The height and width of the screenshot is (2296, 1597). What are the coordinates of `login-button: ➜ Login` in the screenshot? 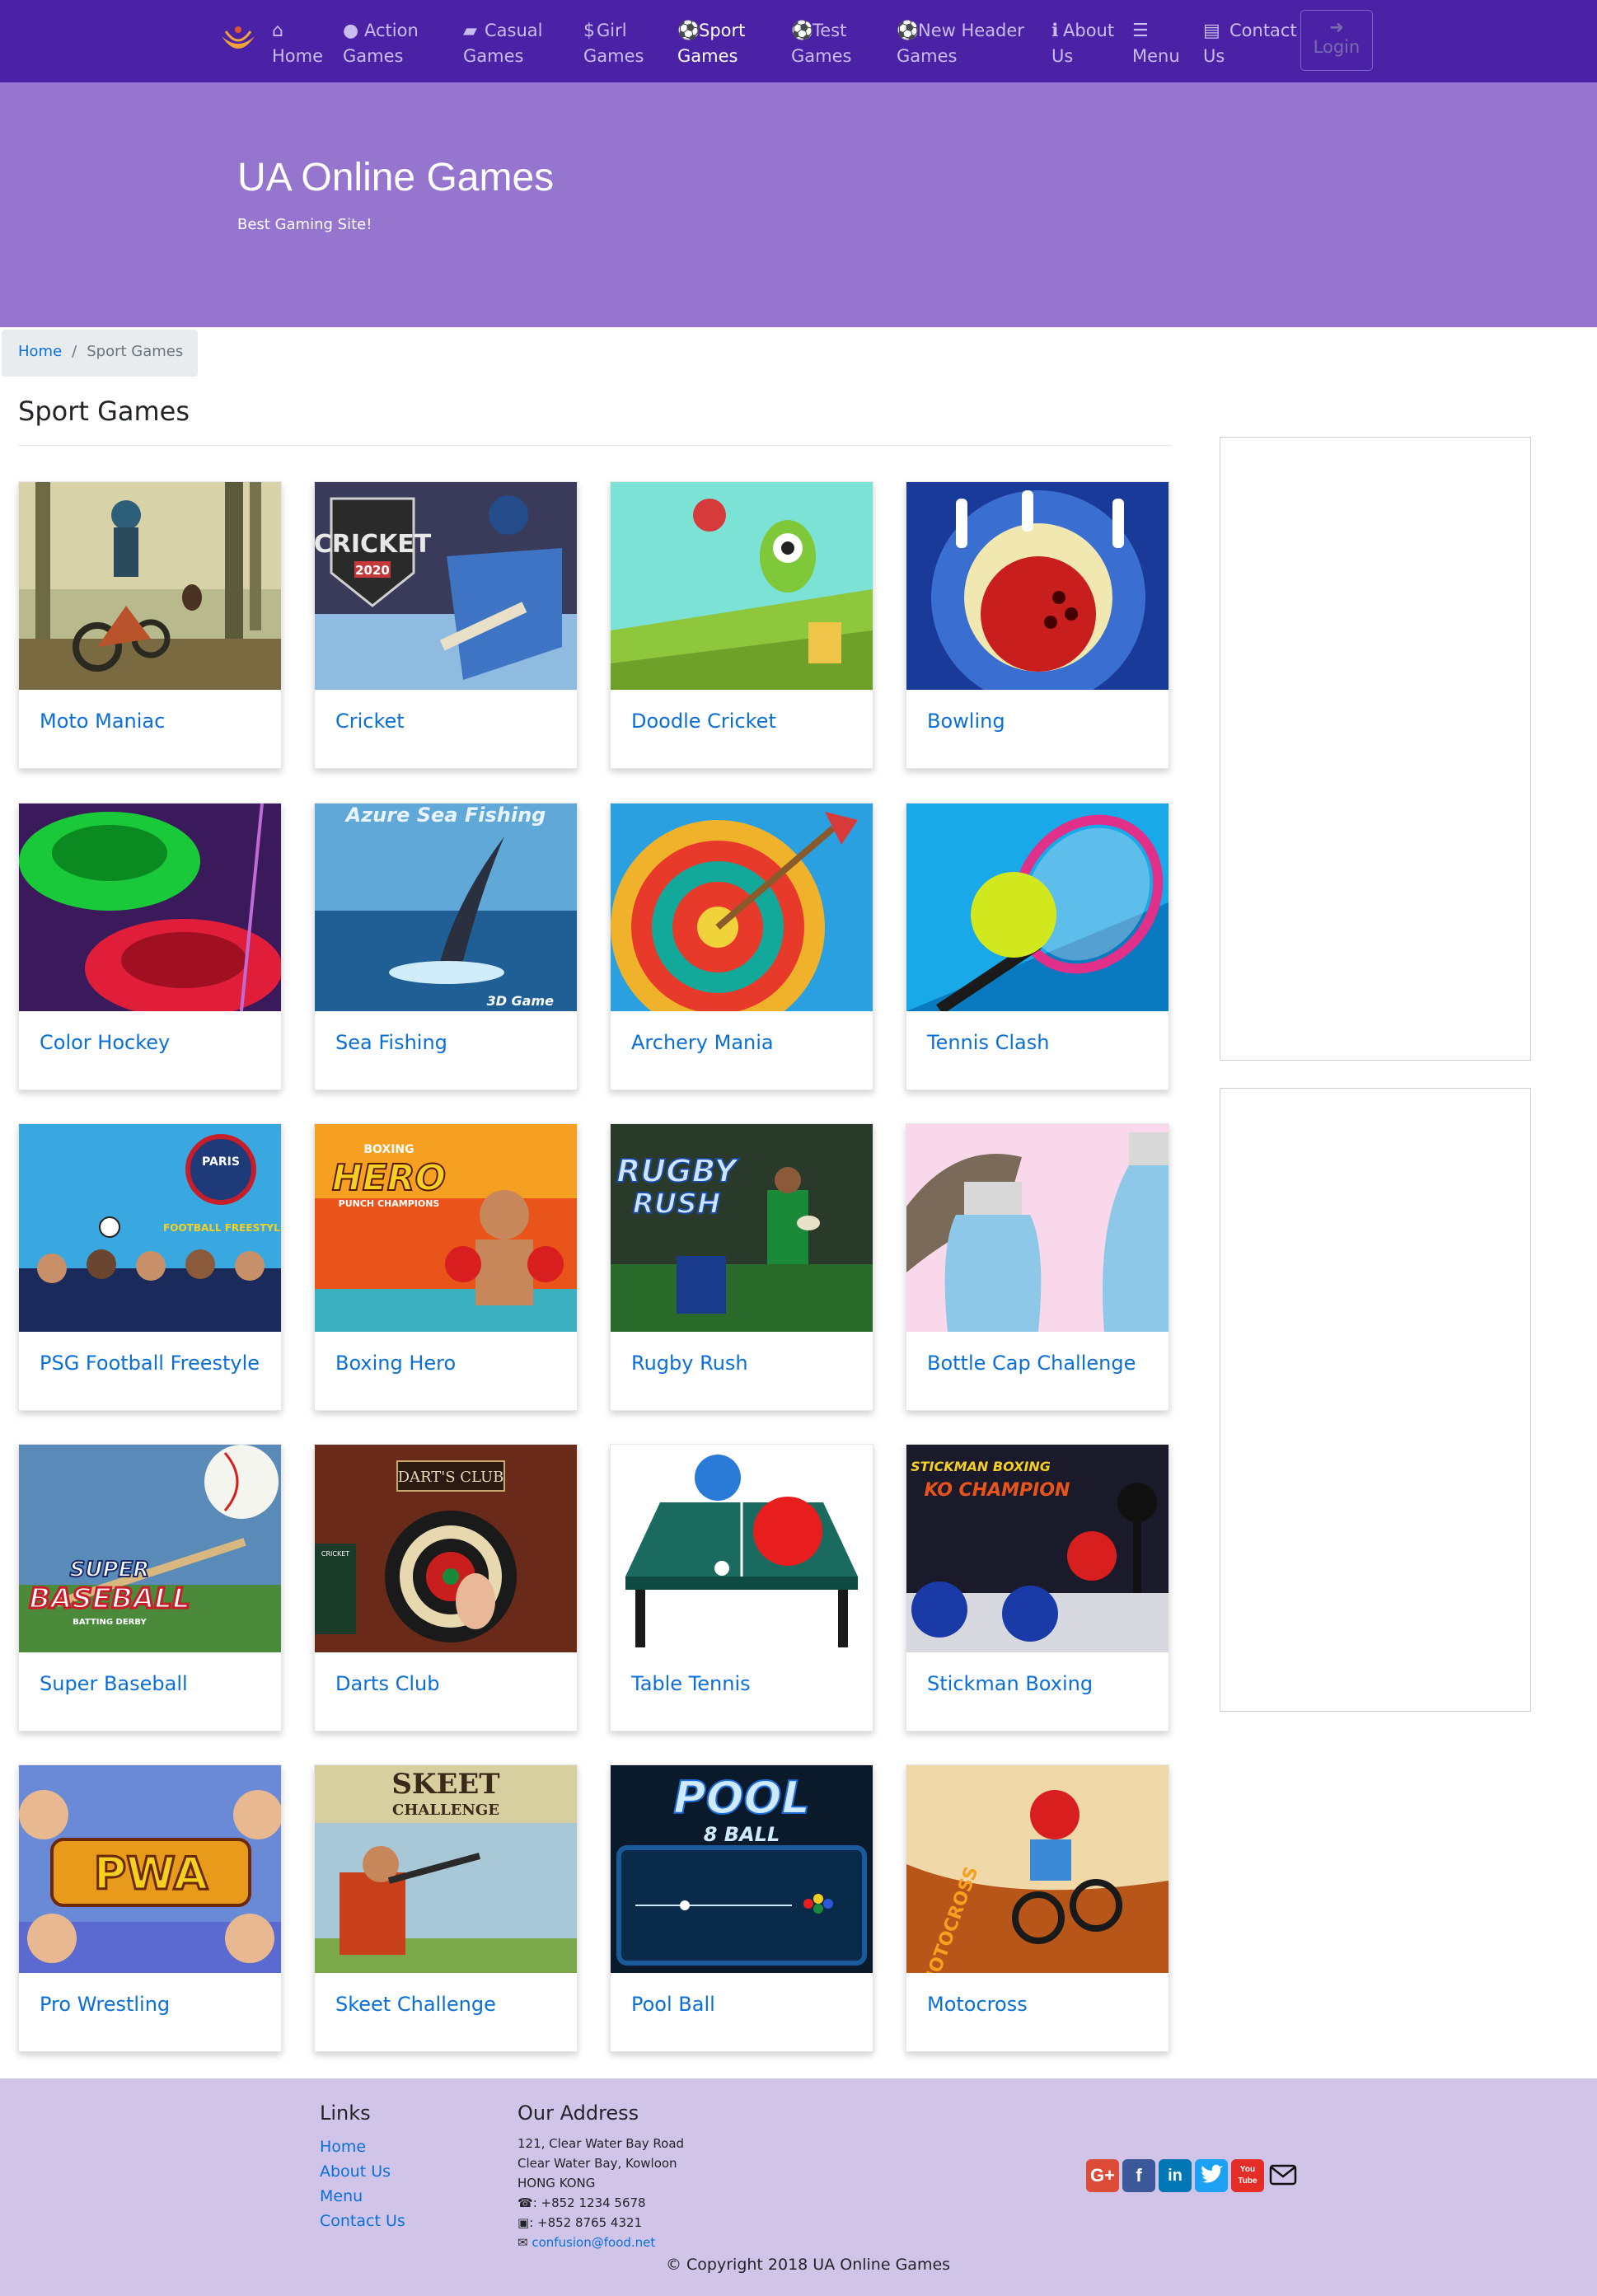 It's located at (1336, 40).